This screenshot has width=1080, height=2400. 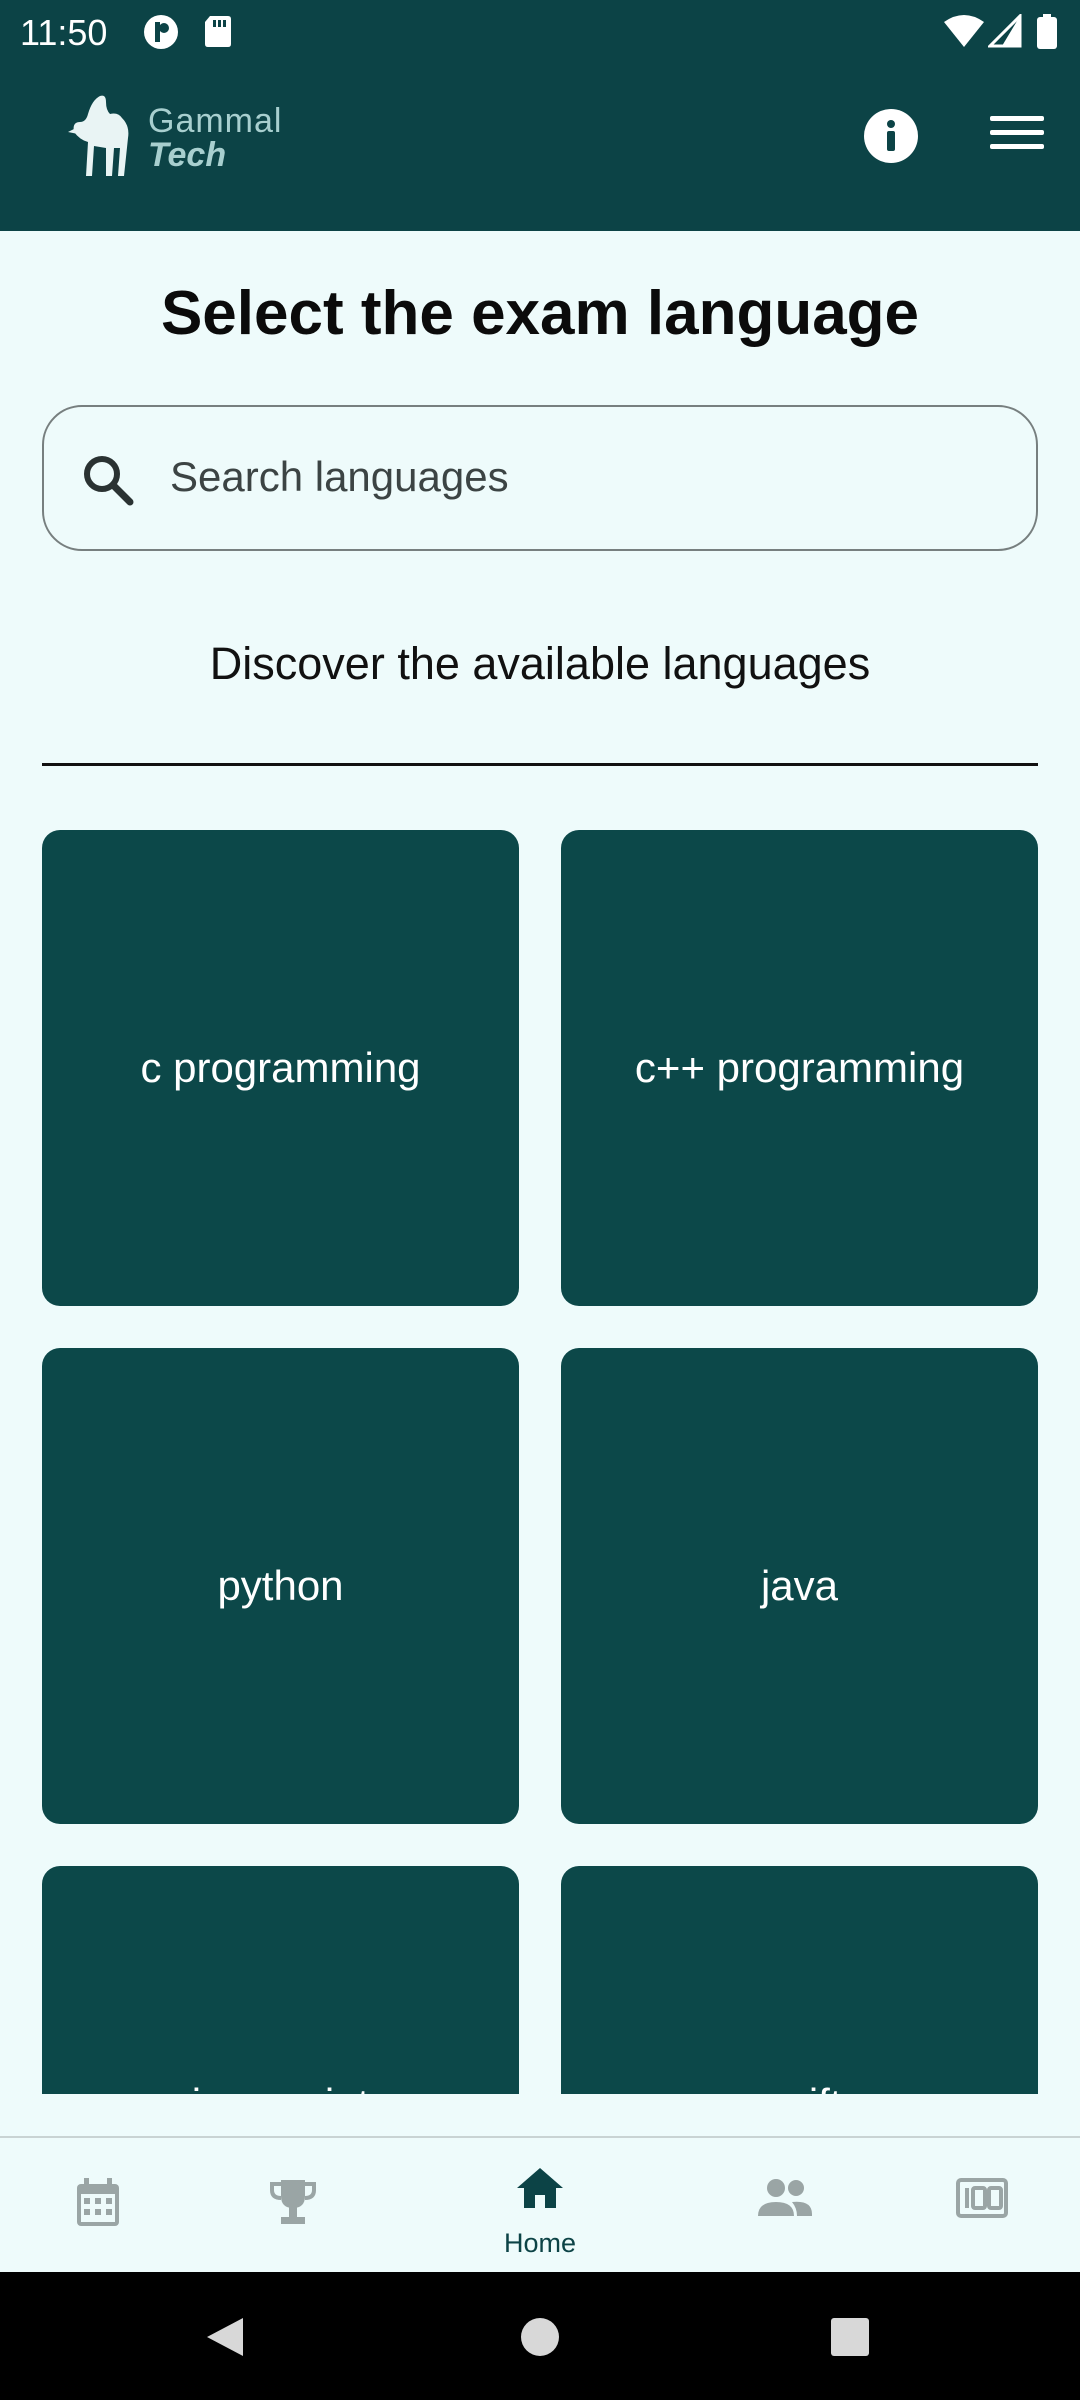 What do you see at coordinates (540, 31) in the screenshot?
I see `status-bar: 11:50` at bounding box center [540, 31].